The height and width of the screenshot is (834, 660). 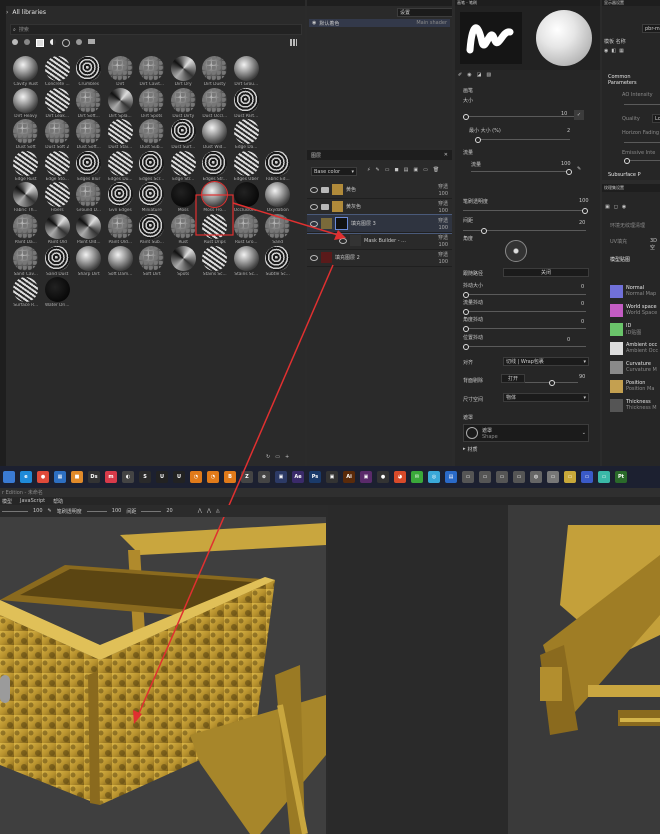 I want to click on jitter-flow-slider, so click(x=524, y=311).